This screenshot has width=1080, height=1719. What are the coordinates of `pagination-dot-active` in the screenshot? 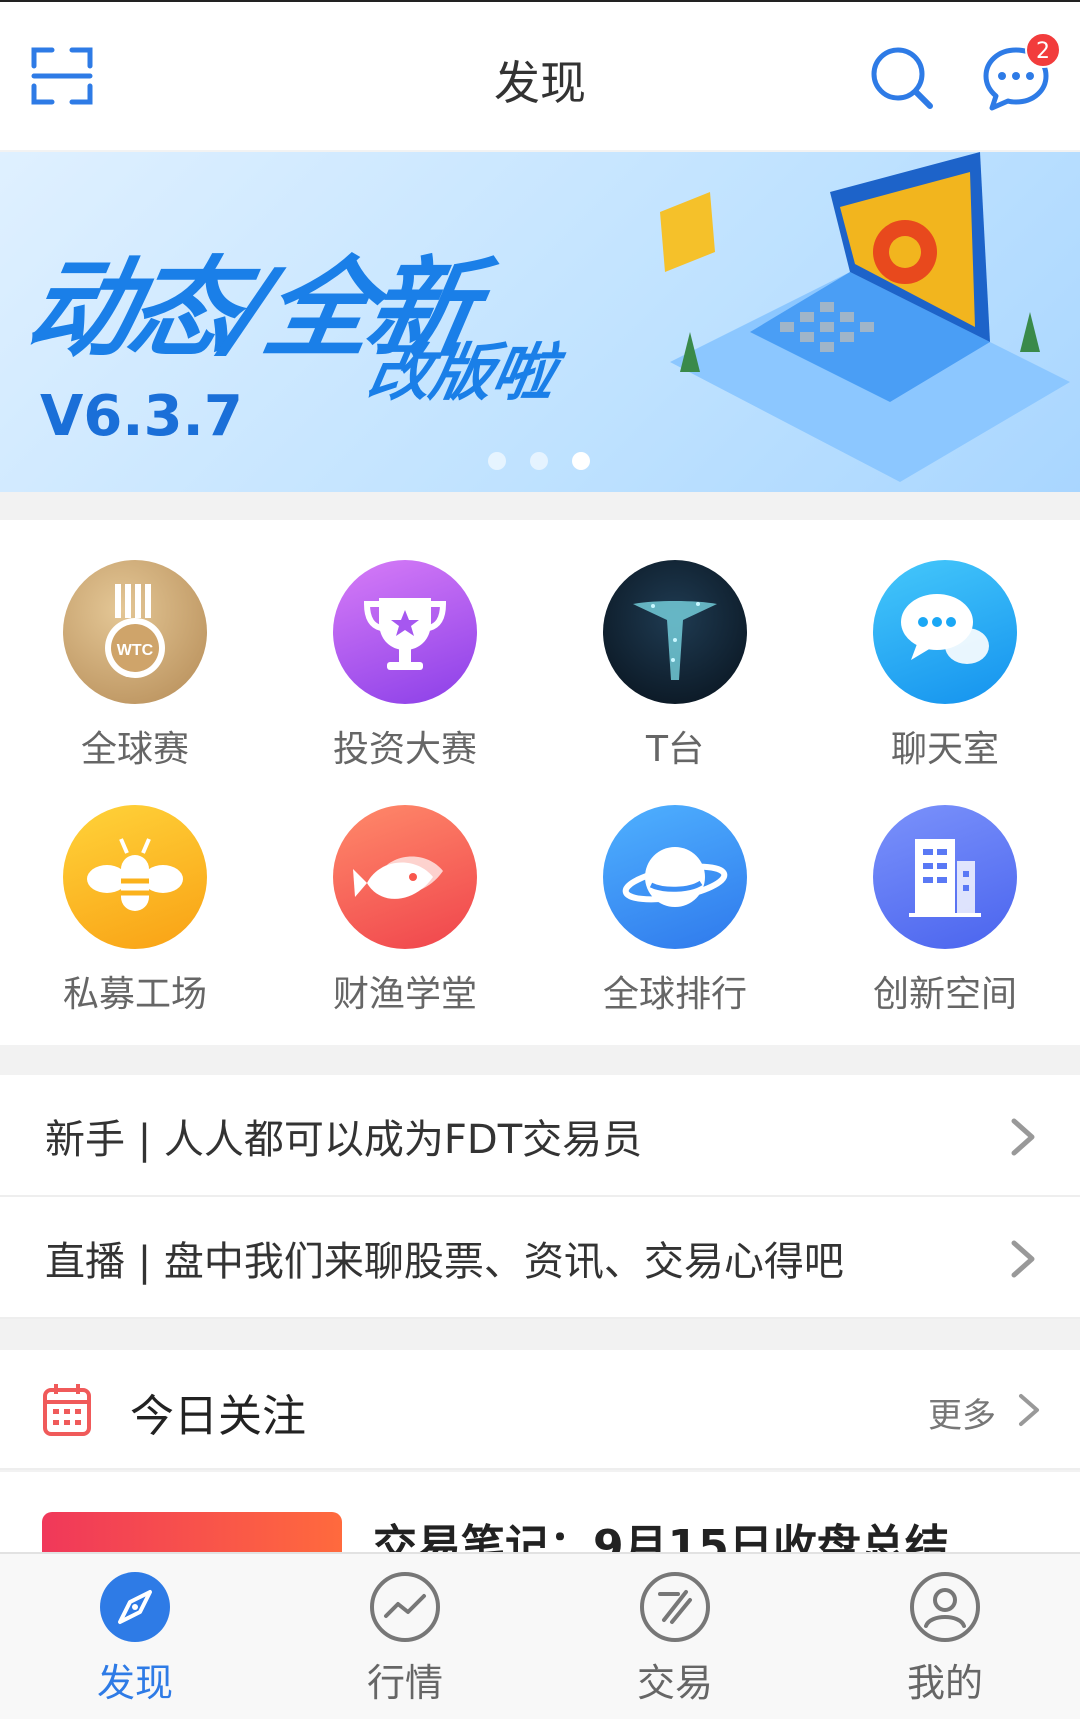 It's located at (581, 461).